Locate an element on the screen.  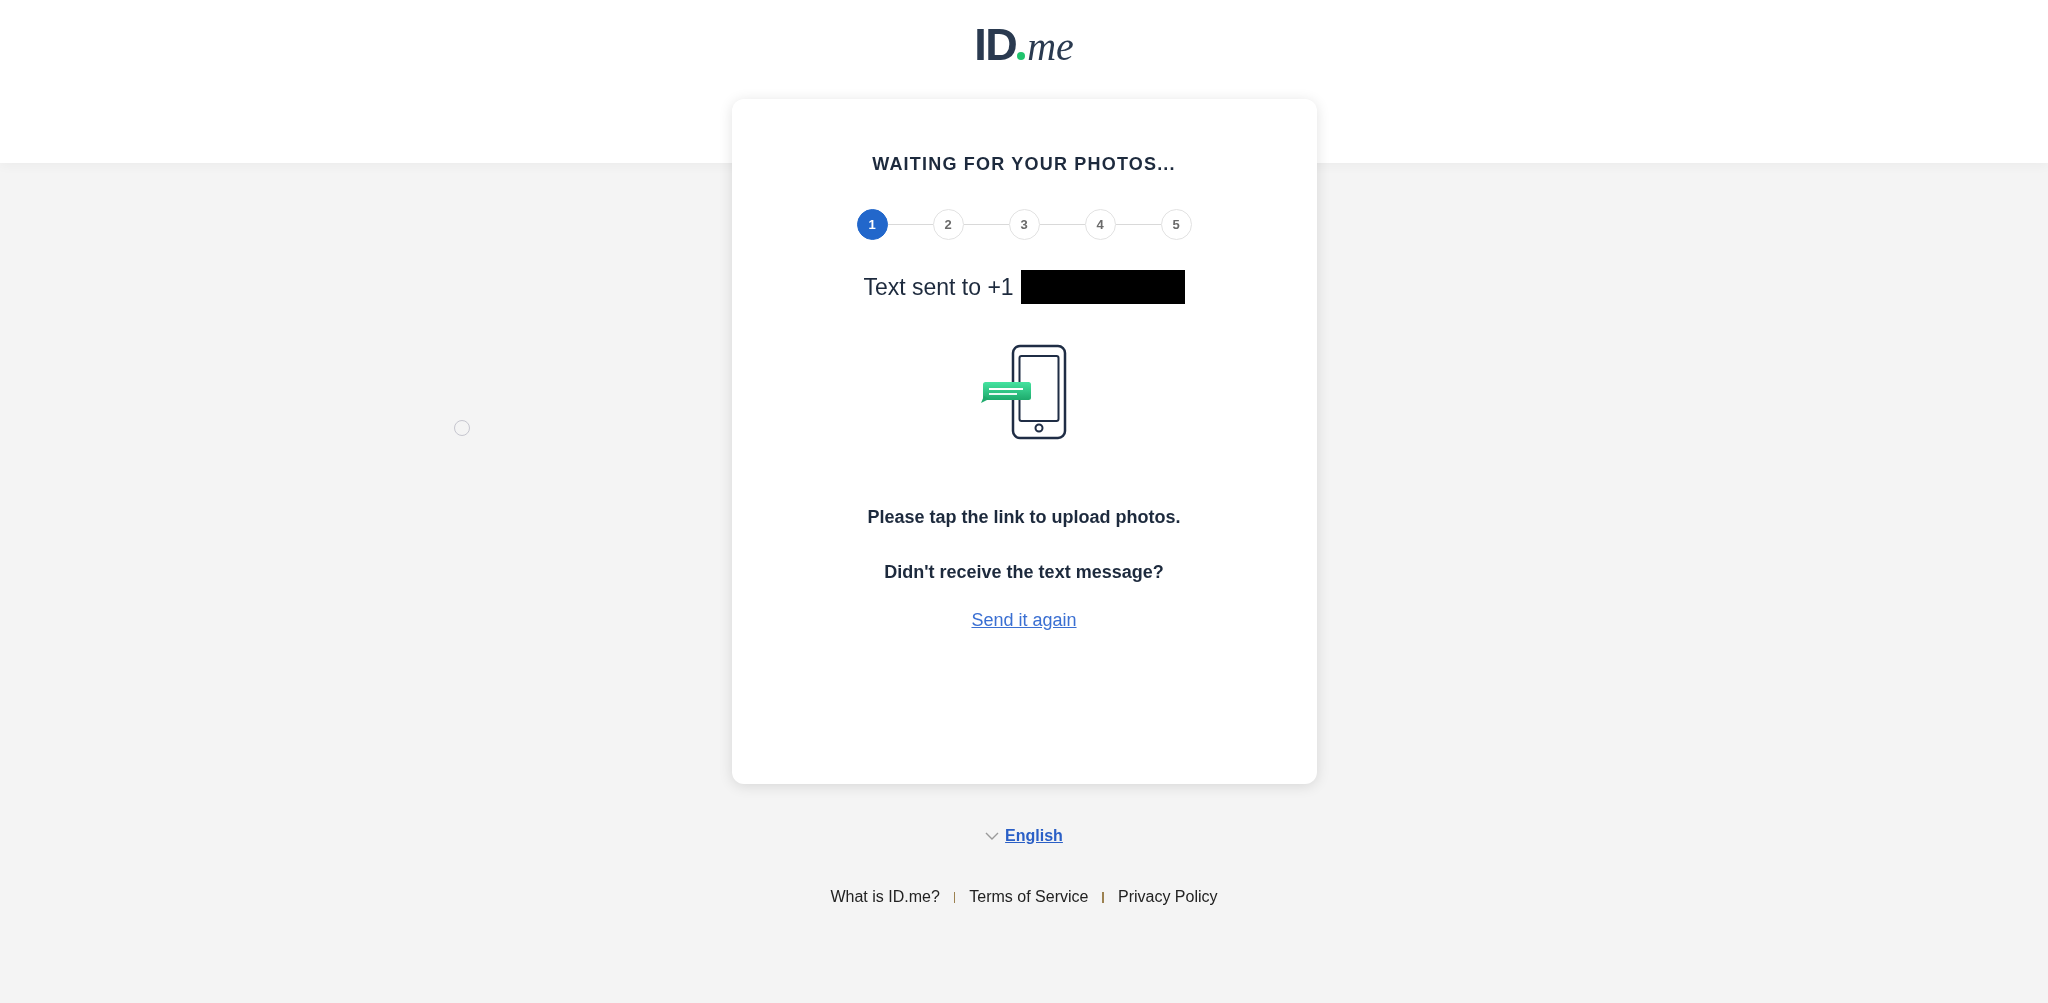
step-indicator: 1 is located at coordinates (872, 224).